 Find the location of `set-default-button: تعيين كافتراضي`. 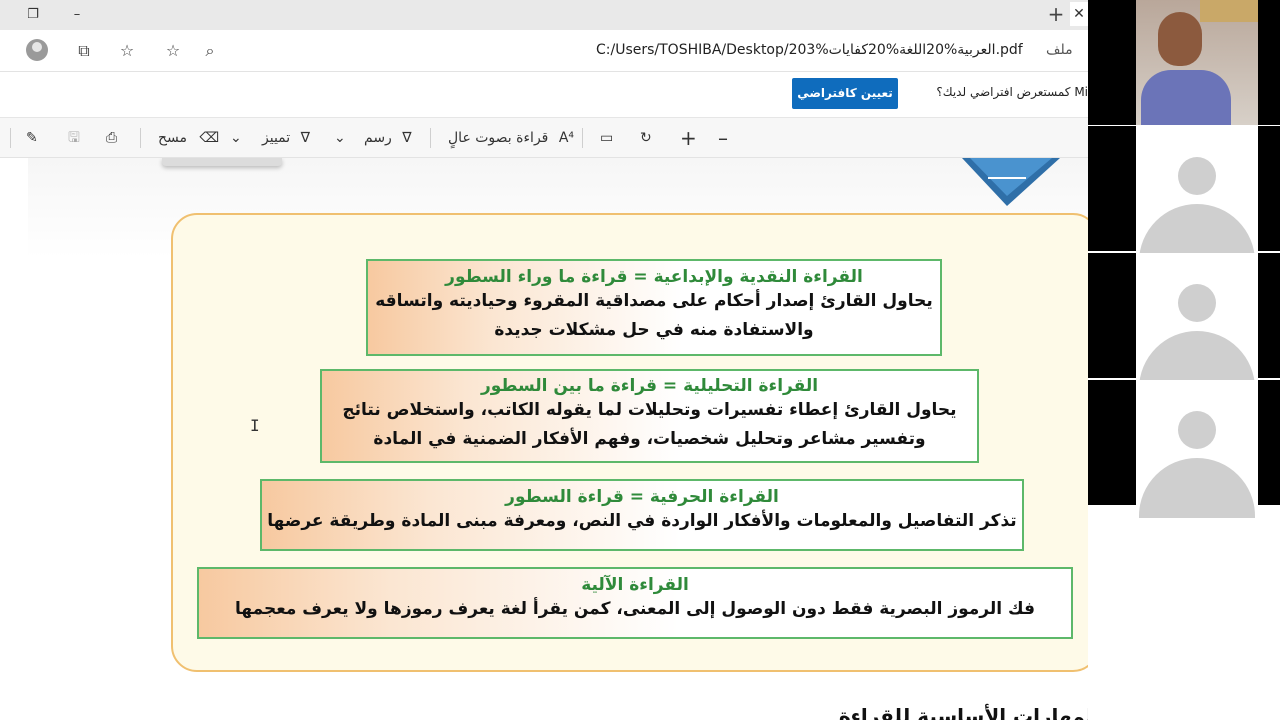

set-default-button: تعيين كافتراضي is located at coordinates (845, 93).